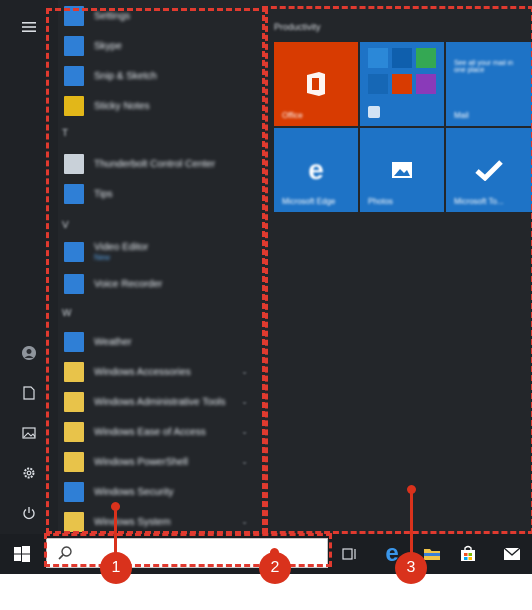  Describe the element at coordinates (29, 27) in the screenshot. I see `hamburger-menu-icon` at that location.